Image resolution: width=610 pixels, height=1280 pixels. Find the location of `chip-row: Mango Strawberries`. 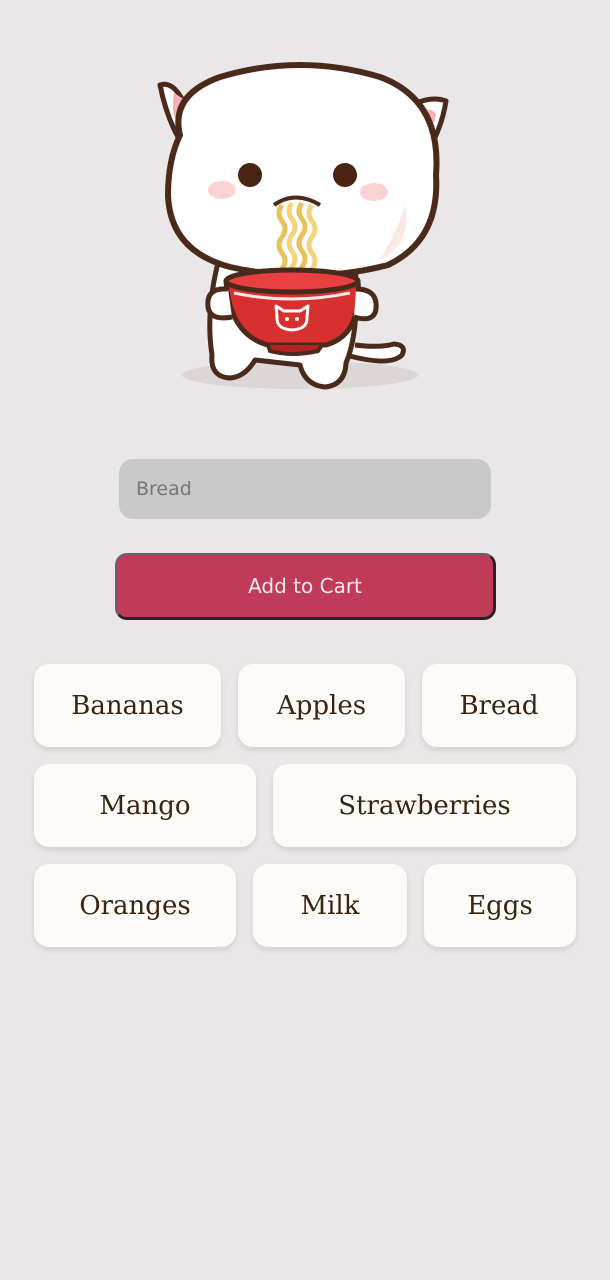

chip-row: Mango Strawberries is located at coordinates (305, 805).